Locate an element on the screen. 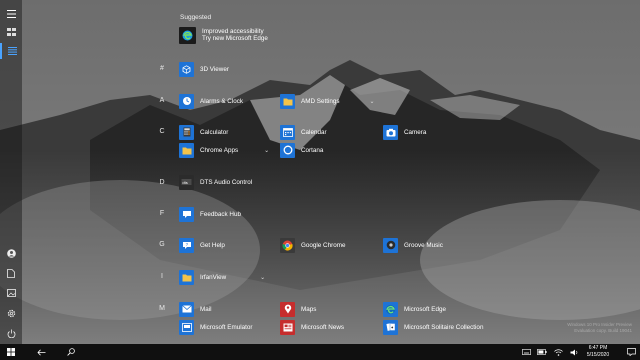 This screenshot has height=360, width=640. app-calculator: Calculator is located at coordinates (203, 132).